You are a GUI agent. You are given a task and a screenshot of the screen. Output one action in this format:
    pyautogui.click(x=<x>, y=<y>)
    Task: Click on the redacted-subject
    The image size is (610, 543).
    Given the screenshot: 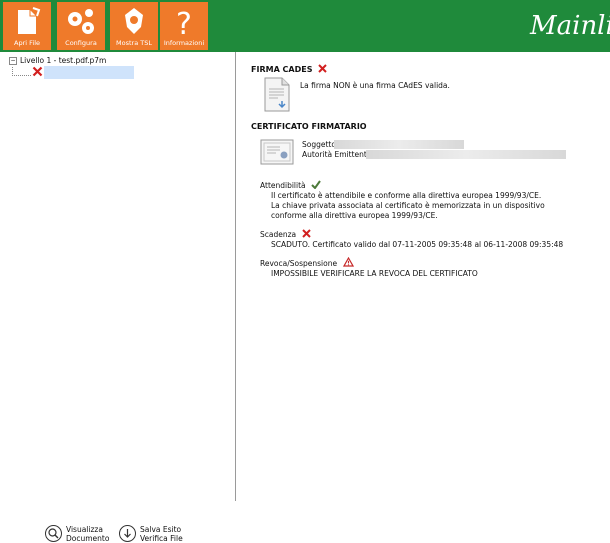 What is the action you would take?
    pyautogui.click(x=399, y=144)
    